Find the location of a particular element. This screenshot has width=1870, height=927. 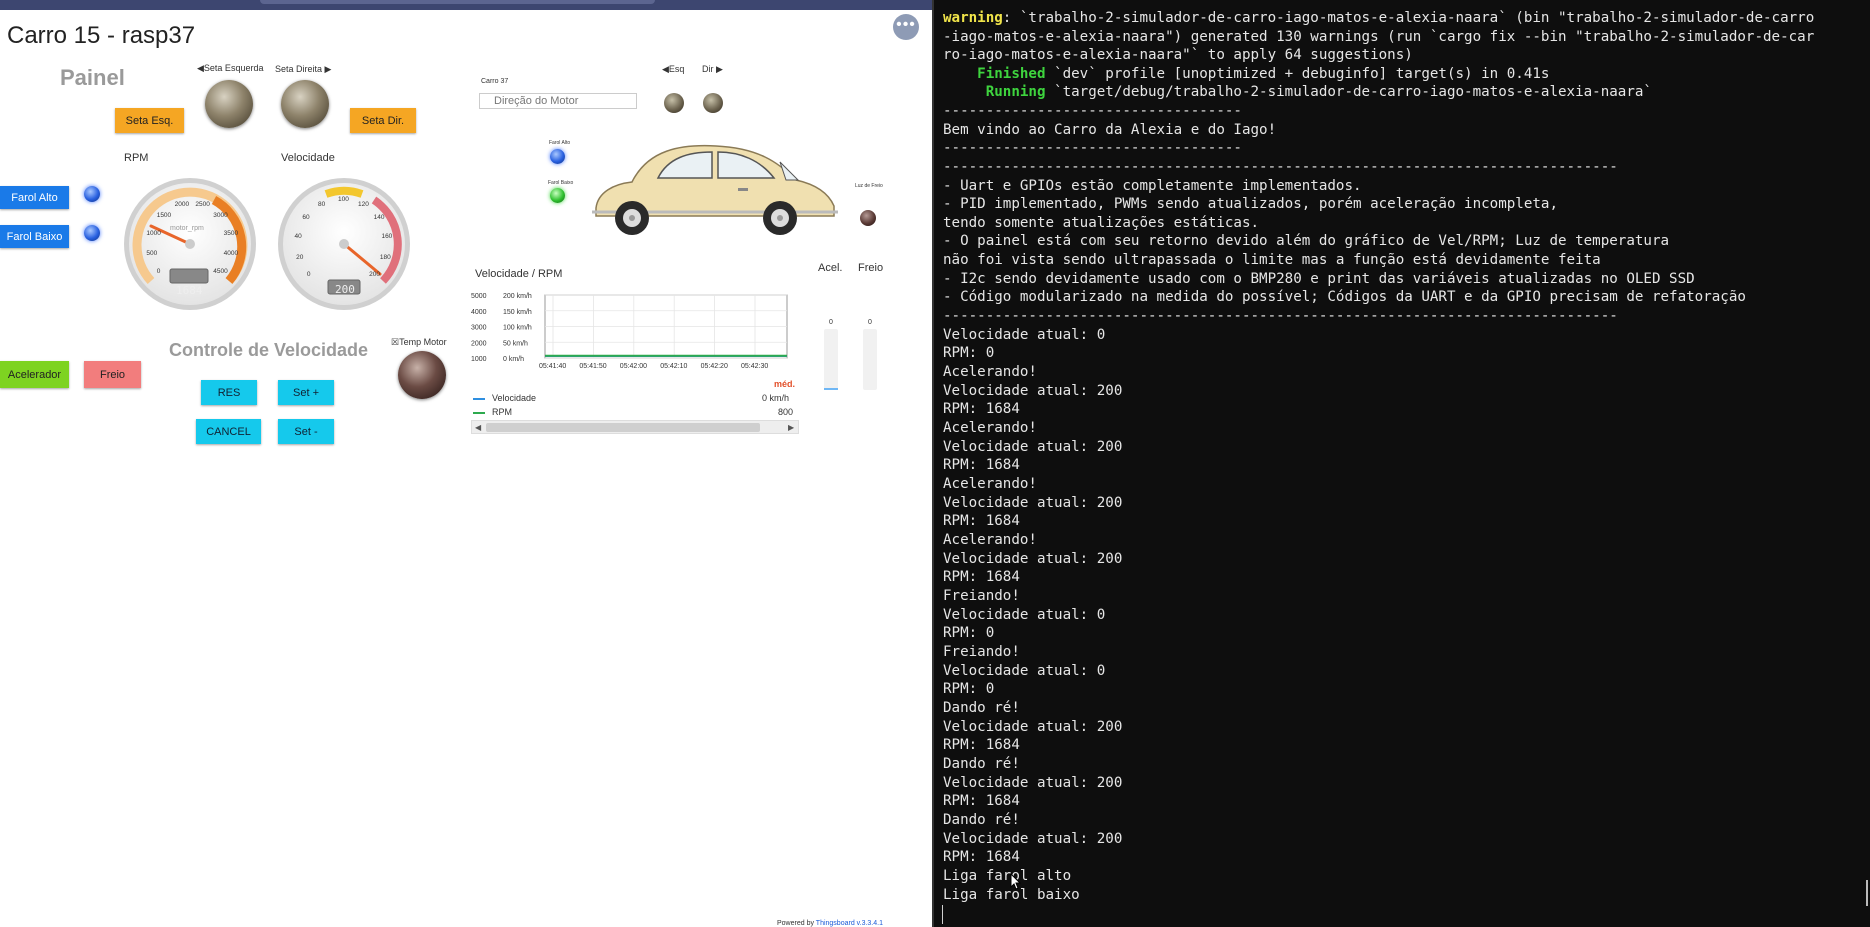

legend-velocidade-value: 0 km/h is located at coordinates (776, 398).